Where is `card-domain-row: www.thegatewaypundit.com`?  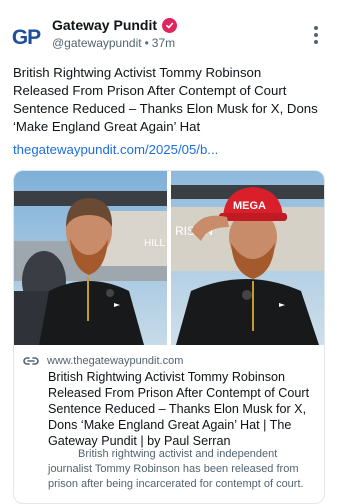
card-domain-row: www.thegatewaypundit.com is located at coordinates (103, 361).